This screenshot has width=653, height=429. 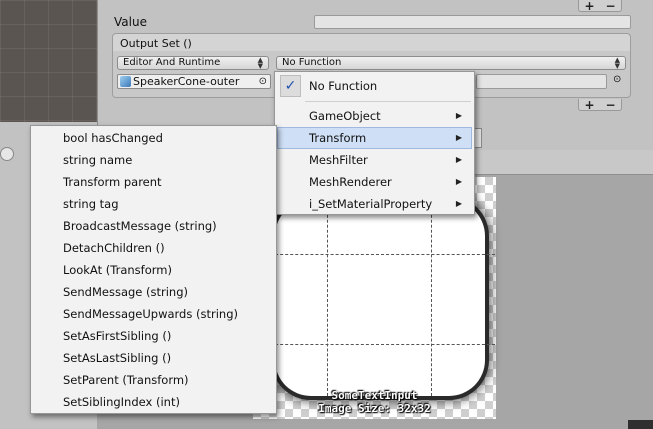 I want to click on menu-item-no-function: No Function, so click(x=389, y=86).